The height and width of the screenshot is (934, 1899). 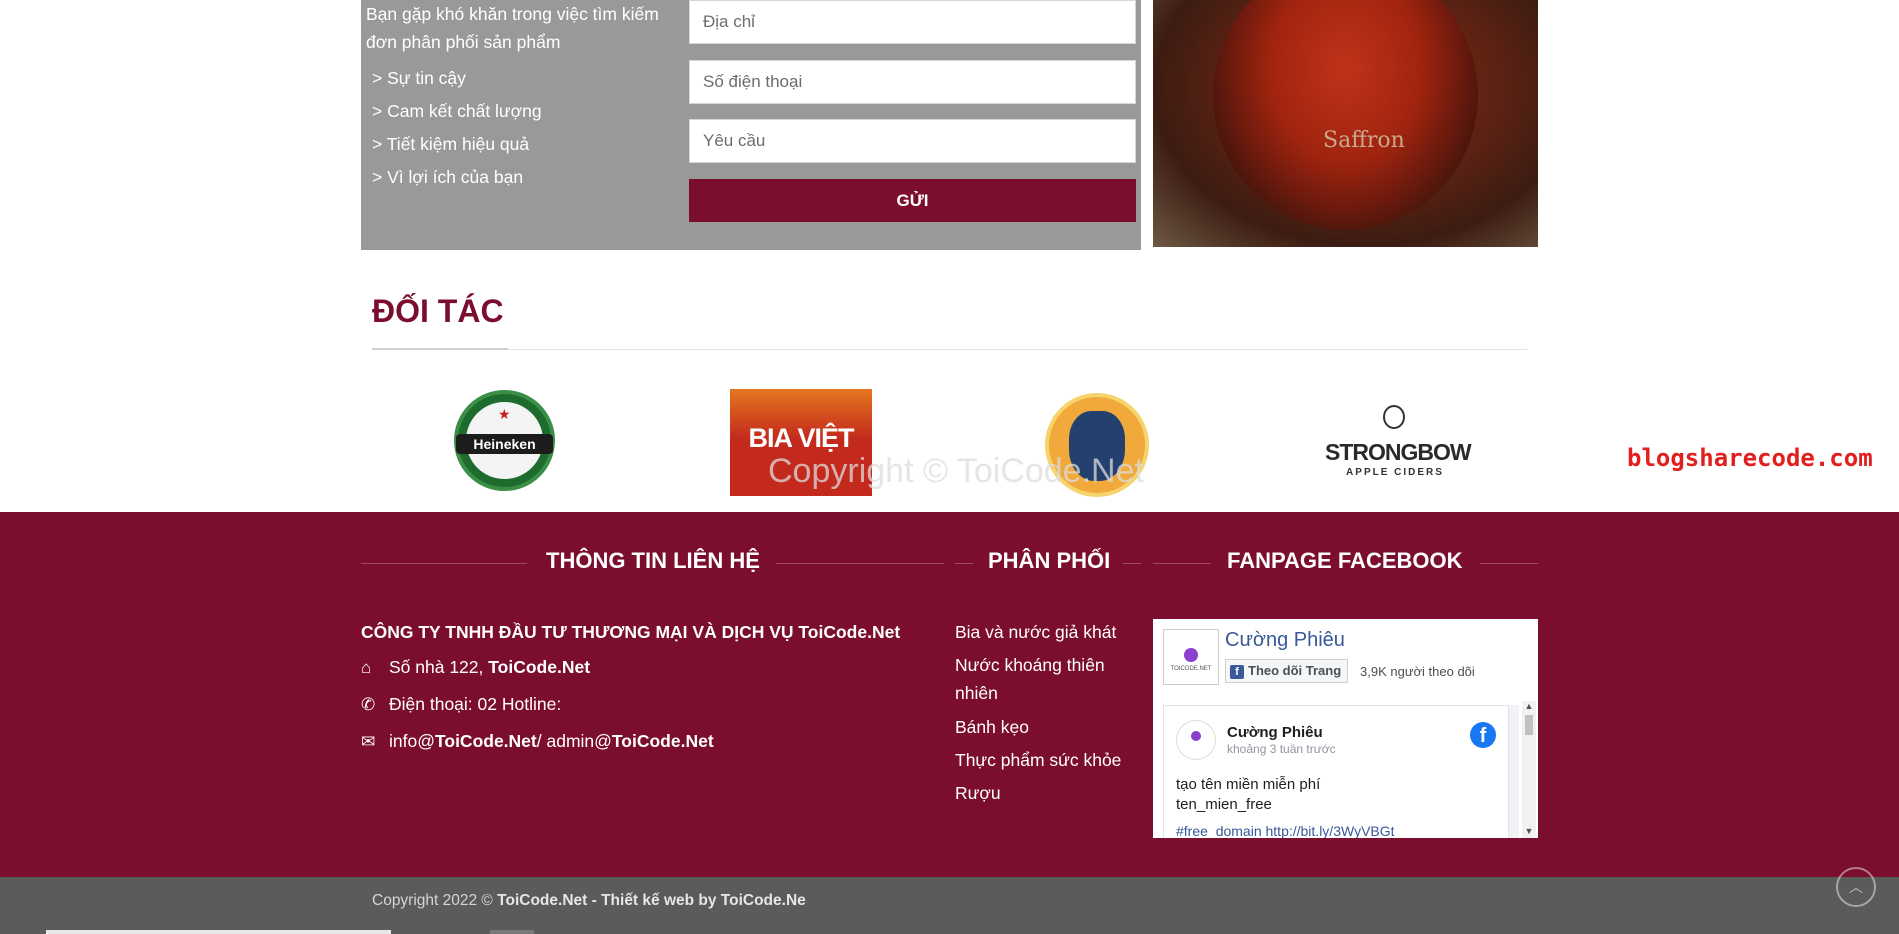 I want to click on scroll-thumb, so click(x=1529, y=725).